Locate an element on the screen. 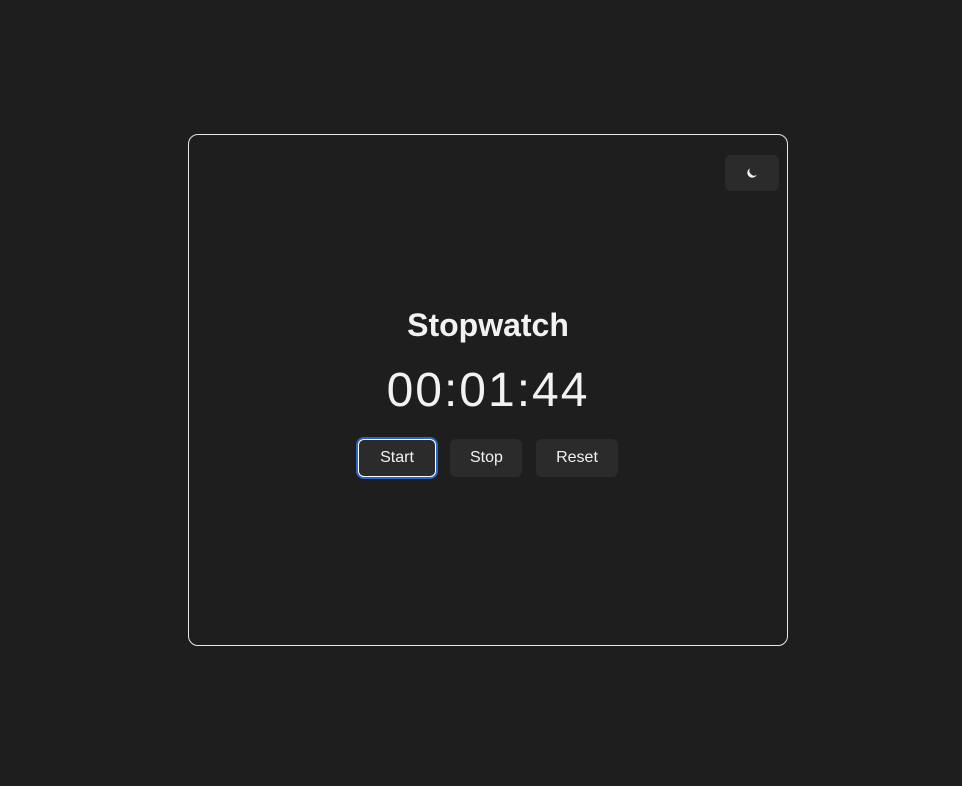  theme-toggle-button is located at coordinates (752, 173).